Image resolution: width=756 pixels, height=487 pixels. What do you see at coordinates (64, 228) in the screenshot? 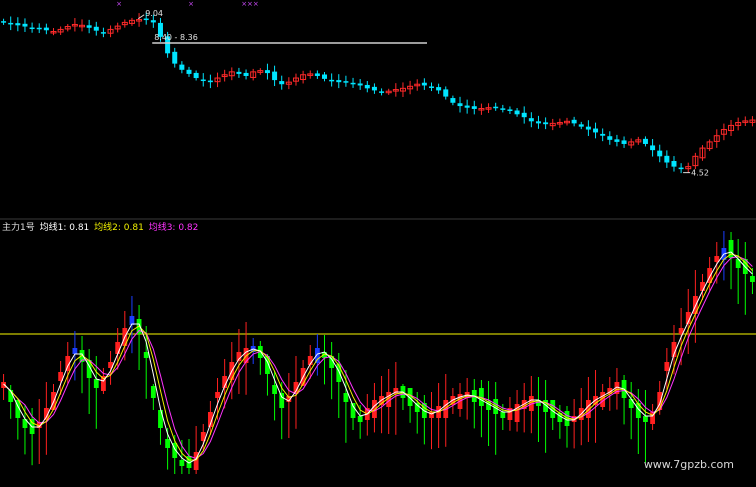
I see `legend-ma1: 均线1: 0.81` at bounding box center [64, 228].